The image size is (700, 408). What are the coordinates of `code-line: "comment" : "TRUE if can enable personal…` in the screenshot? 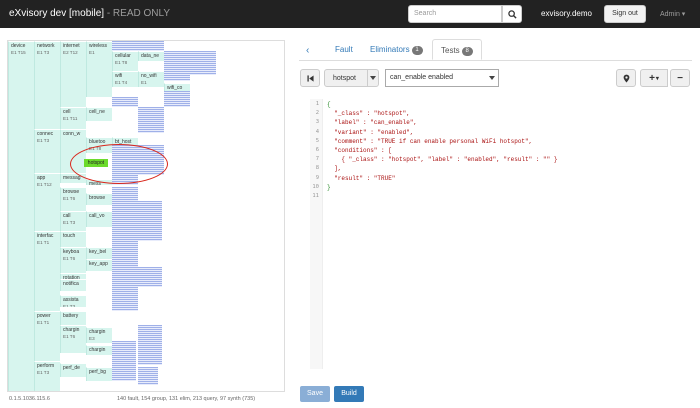 It's located at (430, 141).